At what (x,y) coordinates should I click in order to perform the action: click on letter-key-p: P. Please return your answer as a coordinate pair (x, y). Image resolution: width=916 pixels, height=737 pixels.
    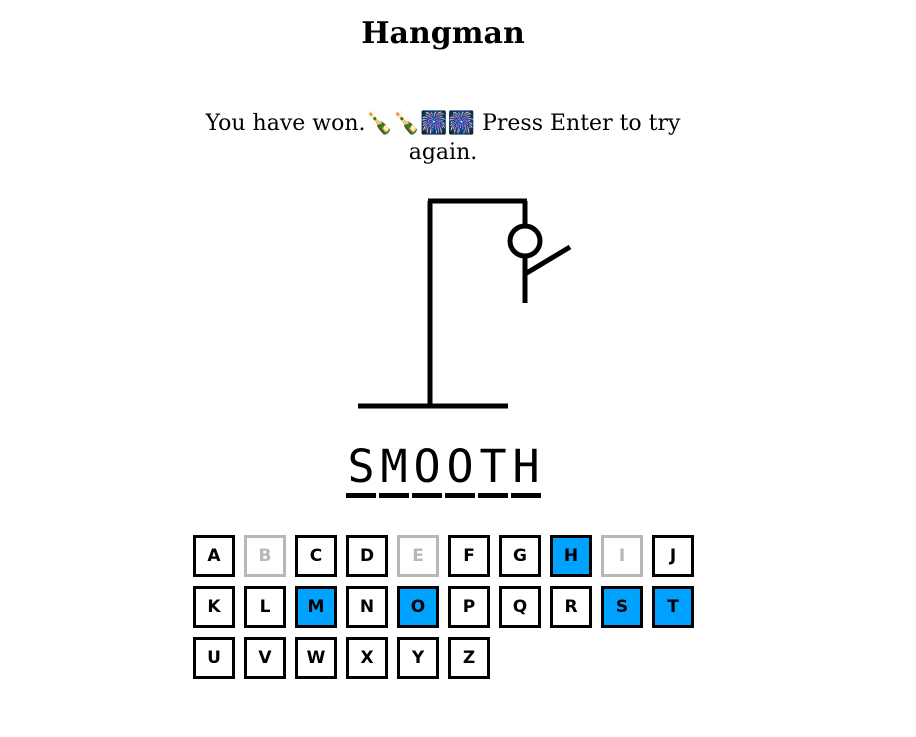
    Looking at the image, I should click on (469, 607).